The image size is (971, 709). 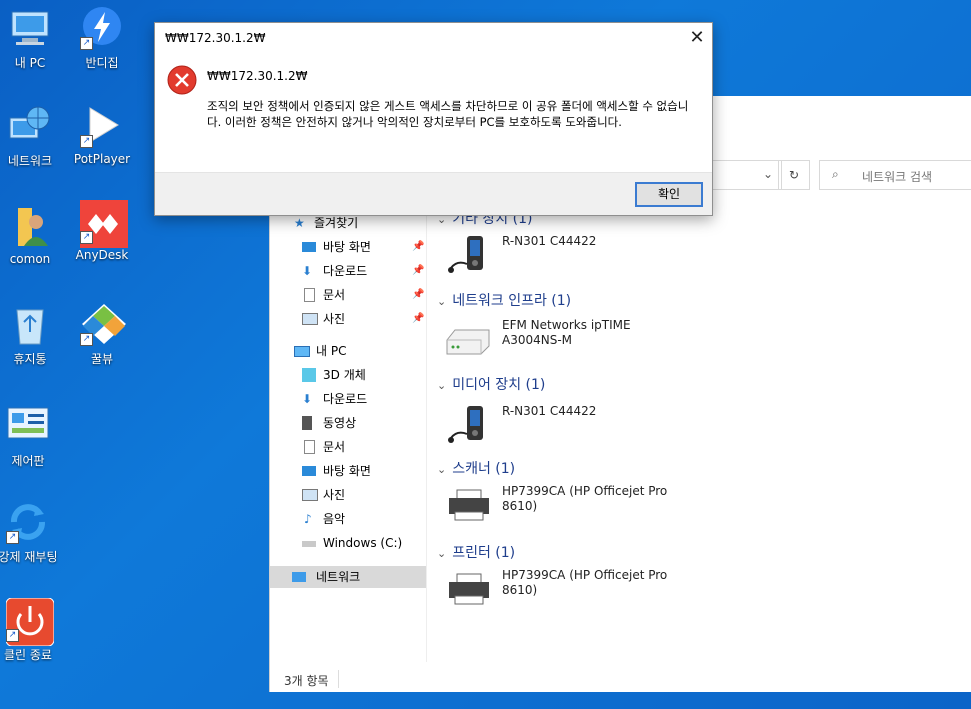 I want to click on desktop-icon-label: 클린 종료, so click(x=28, y=655).